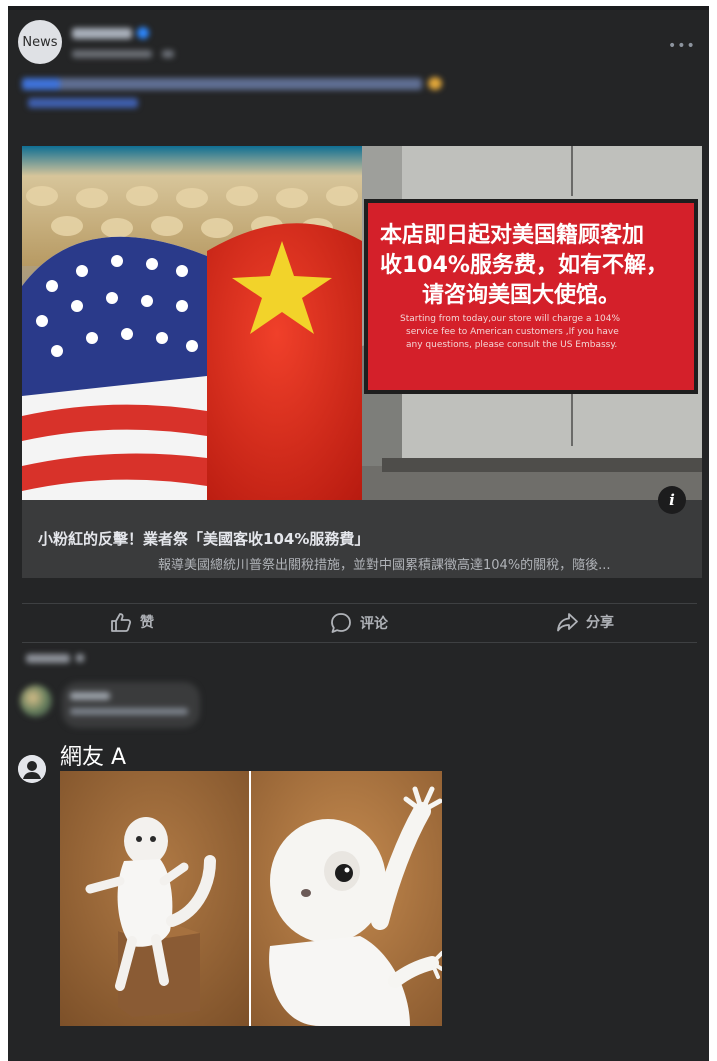  What do you see at coordinates (147, 623) in the screenshot?
I see `like-label: 赞` at bounding box center [147, 623].